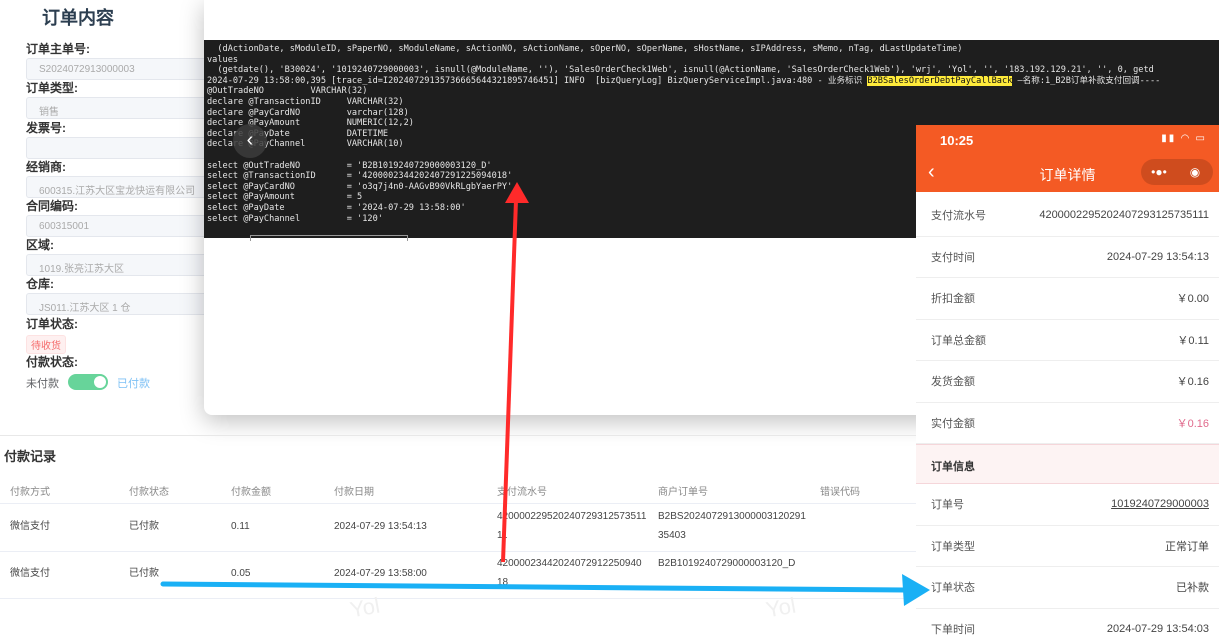 This screenshot has height=642, width=1219. Describe the element at coordinates (46, 128) in the screenshot. I see `field-label: 发票号:` at that location.